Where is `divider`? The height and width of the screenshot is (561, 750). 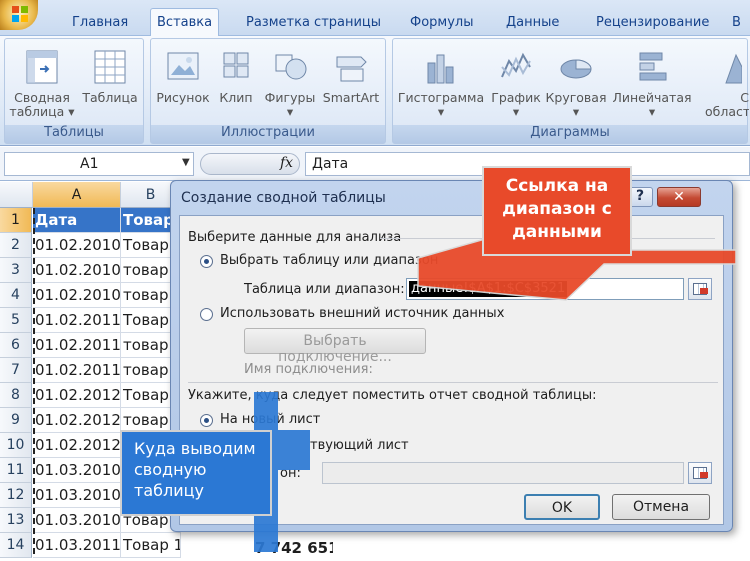 divider is located at coordinates (453, 382).